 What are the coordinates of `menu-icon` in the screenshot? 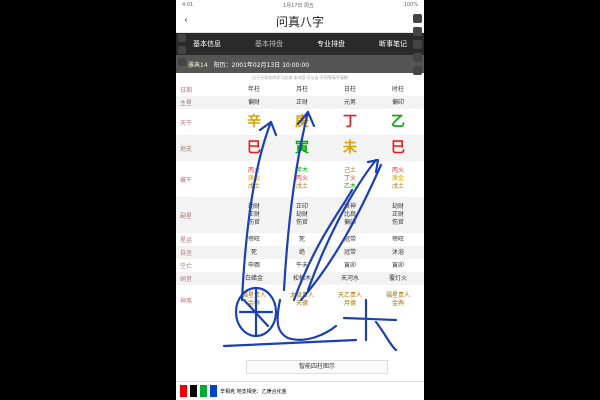 It's located at (182, 38).